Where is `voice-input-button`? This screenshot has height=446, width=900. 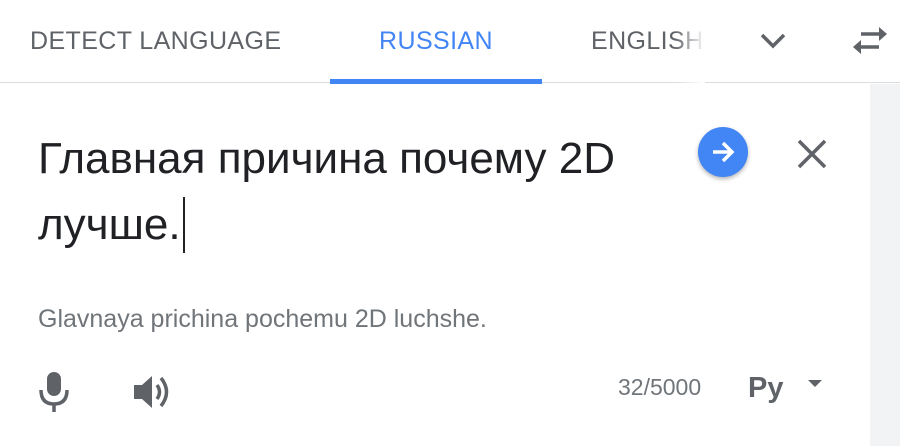
voice-input-button is located at coordinates (54, 392).